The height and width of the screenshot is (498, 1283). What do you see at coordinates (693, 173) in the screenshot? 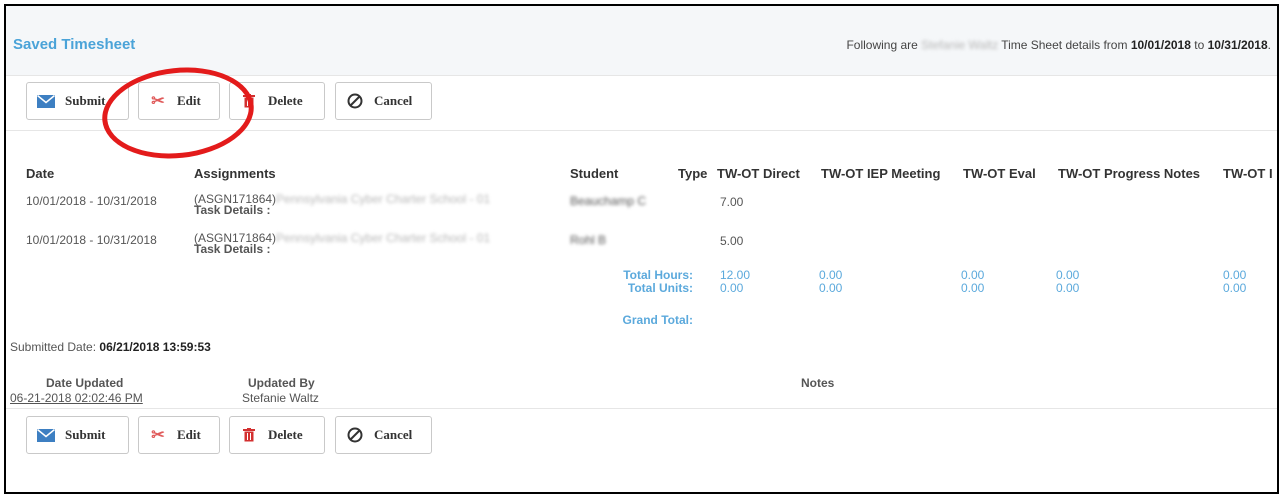
I see `col-type: Type` at bounding box center [693, 173].